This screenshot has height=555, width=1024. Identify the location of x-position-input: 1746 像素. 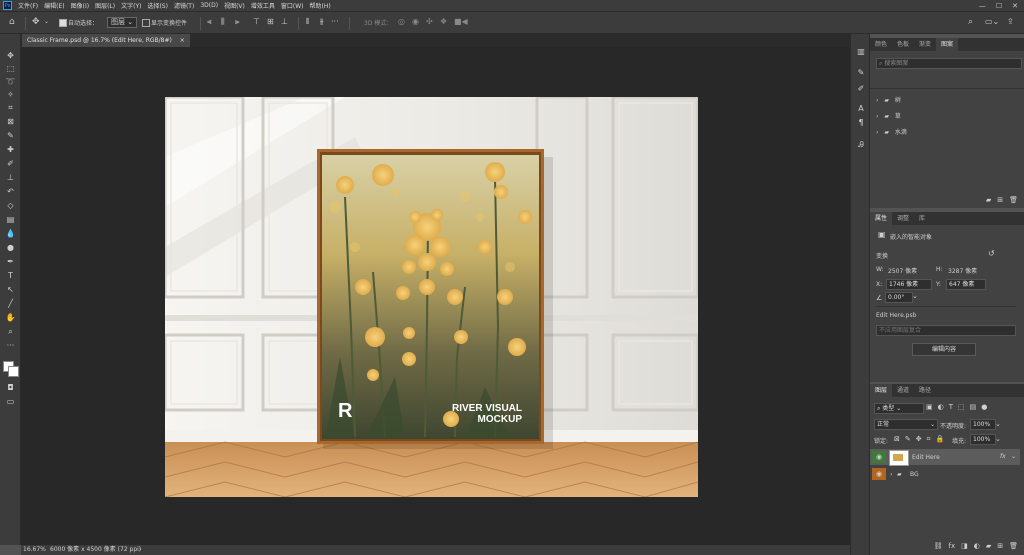
(909, 284).